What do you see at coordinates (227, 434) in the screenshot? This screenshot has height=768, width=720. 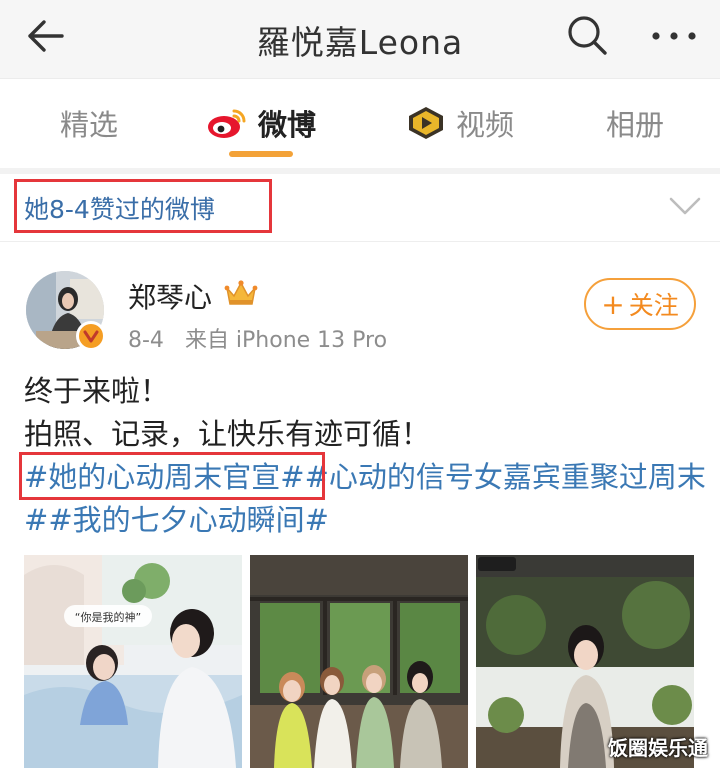 I see `post-line: 拍照、记录，让快乐有迹可循！` at bounding box center [227, 434].